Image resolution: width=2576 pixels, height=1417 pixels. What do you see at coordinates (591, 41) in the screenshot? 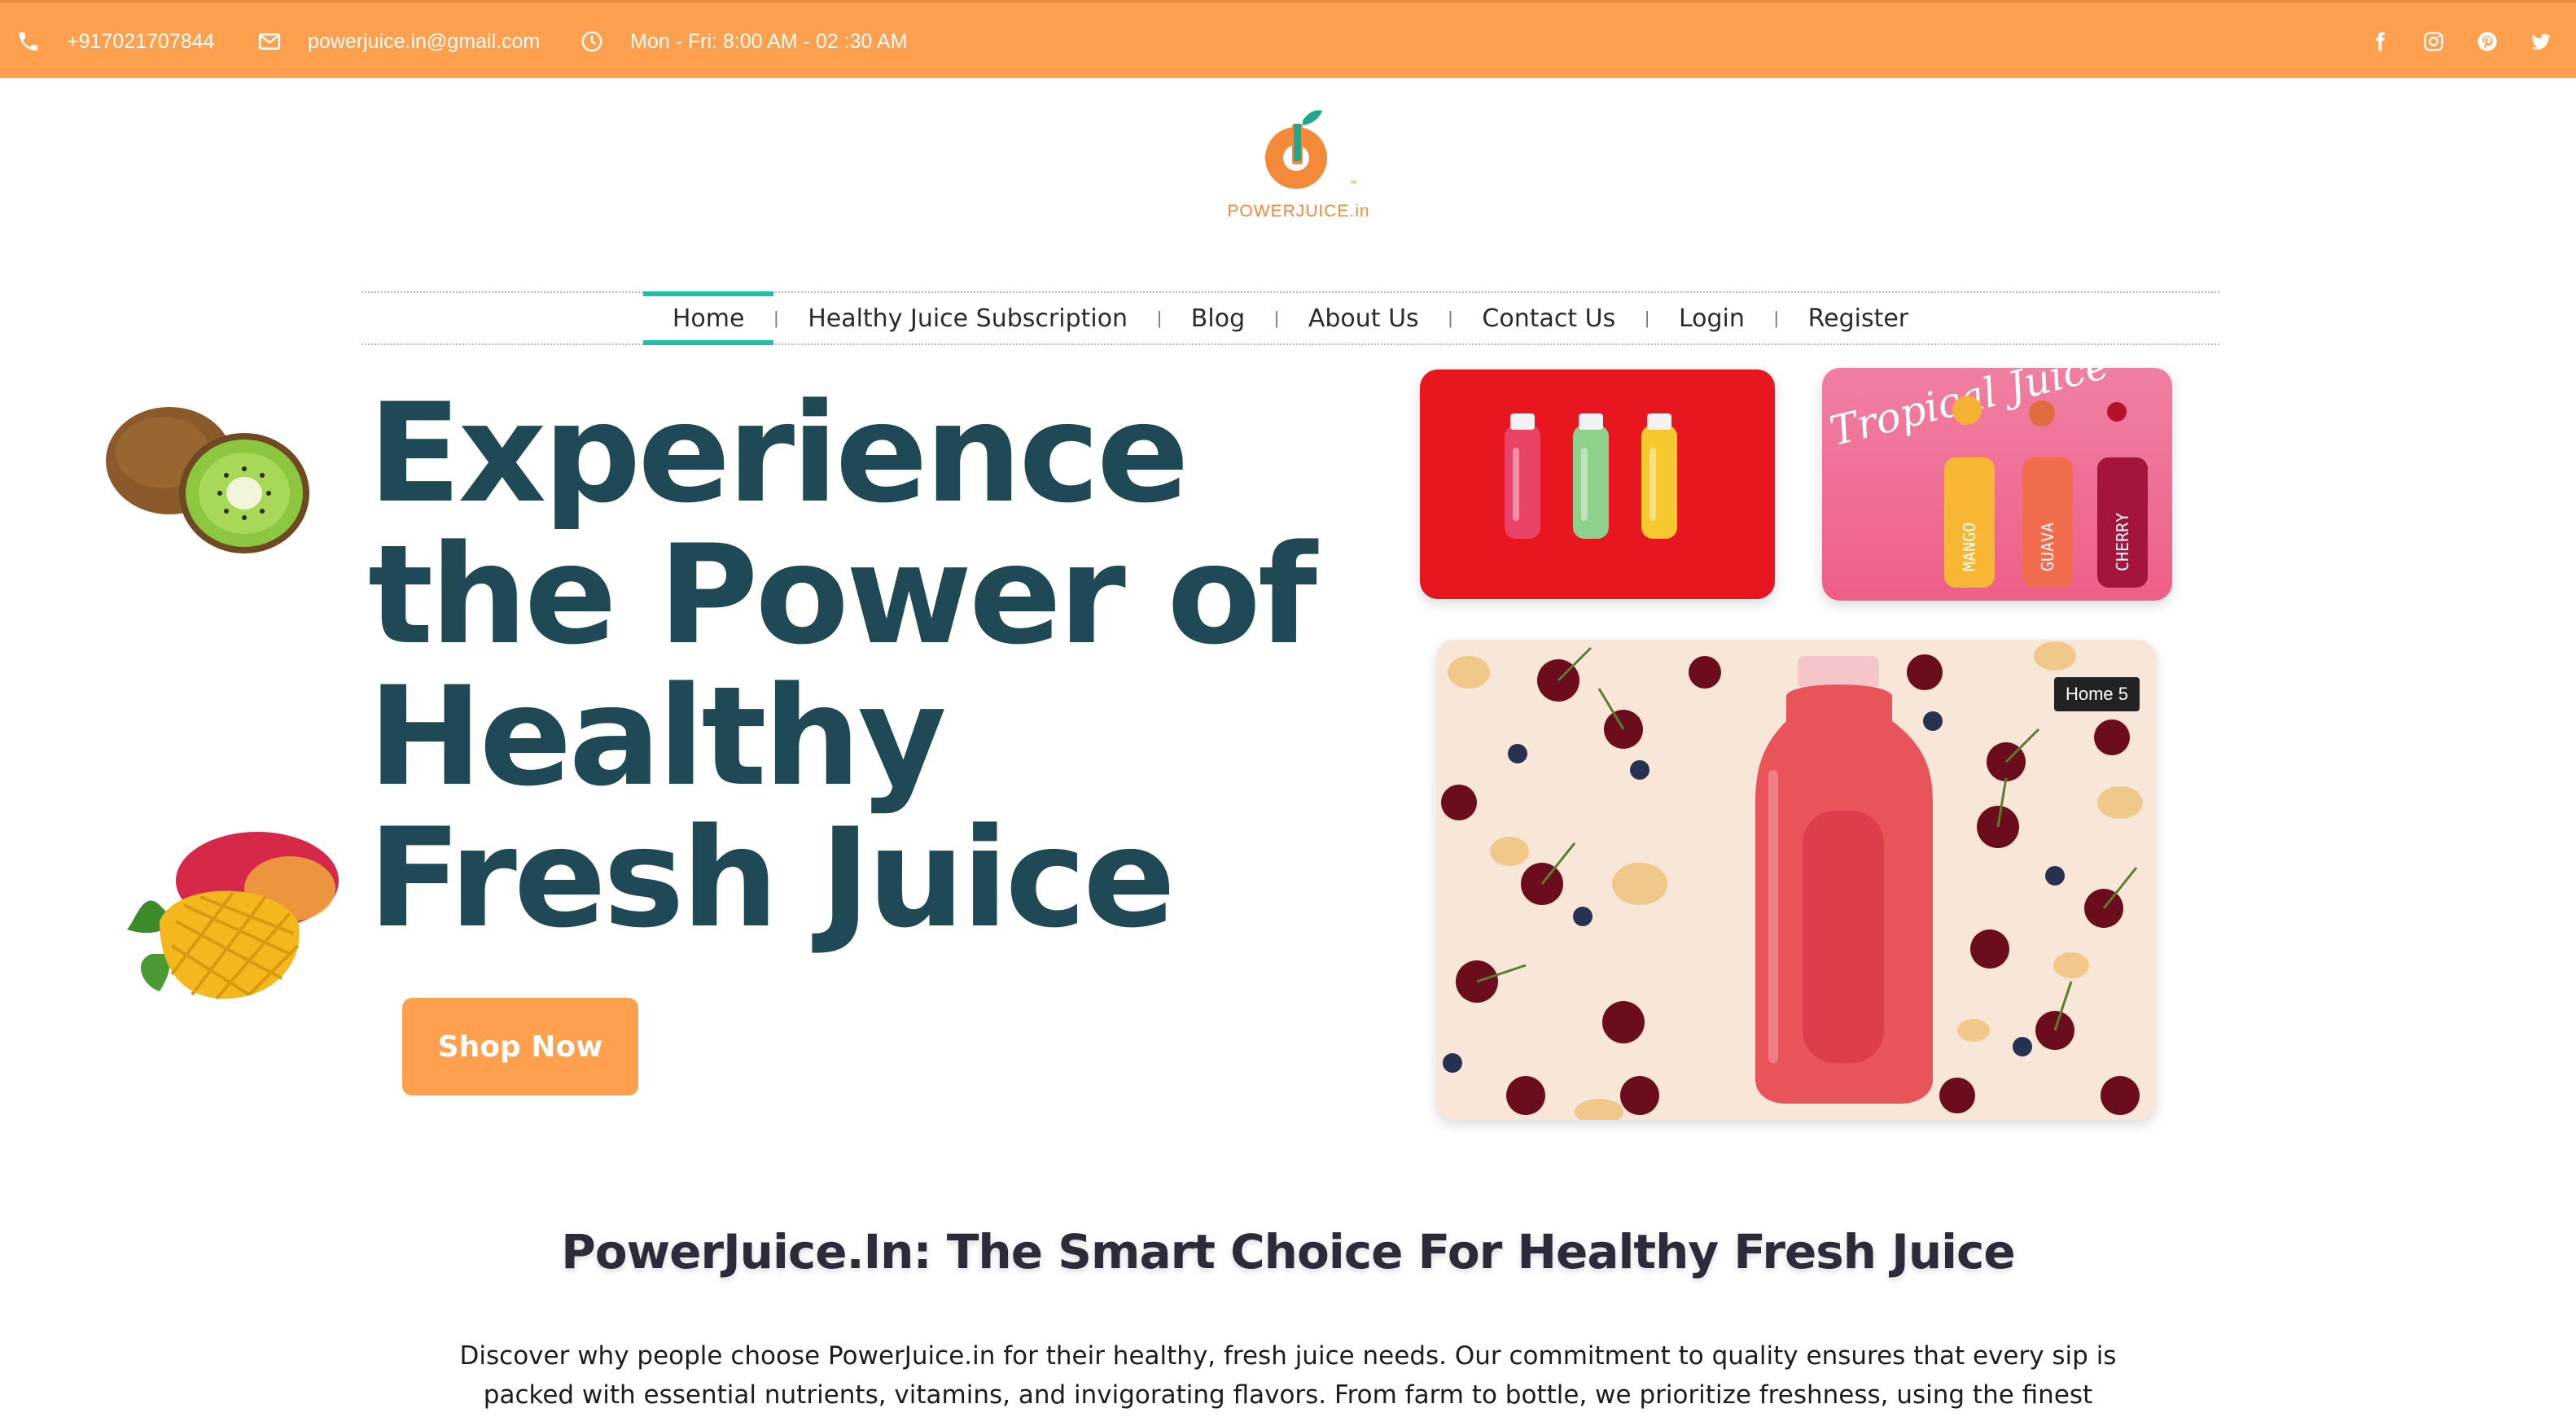
I see `clock-icon` at bounding box center [591, 41].